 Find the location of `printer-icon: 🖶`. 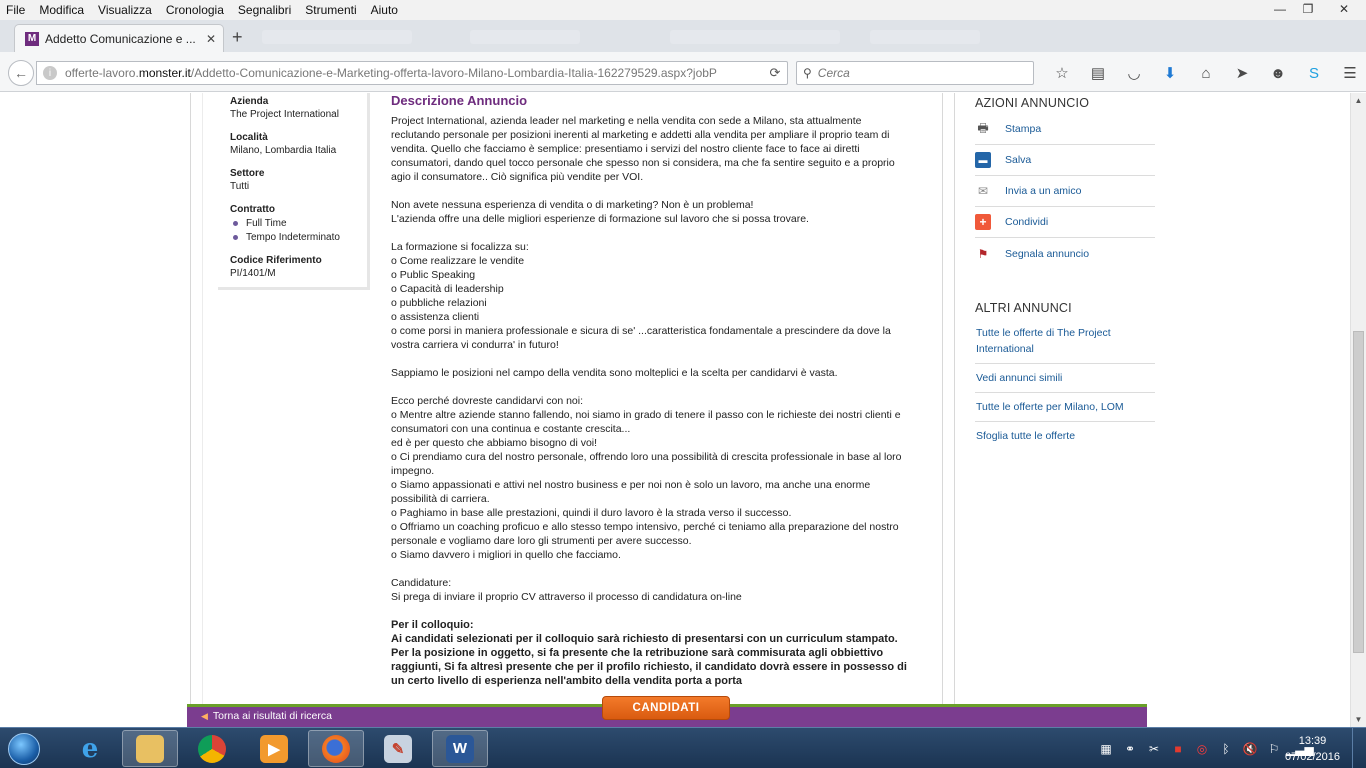

printer-icon: 🖶 is located at coordinates (983, 127).